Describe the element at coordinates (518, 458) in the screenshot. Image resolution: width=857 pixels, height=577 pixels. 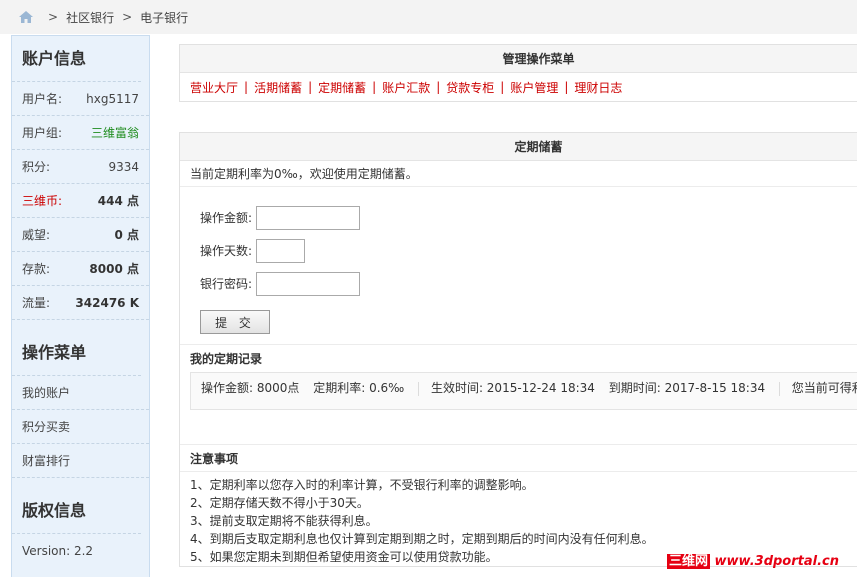
I see `notes-title: 注意事项` at that location.